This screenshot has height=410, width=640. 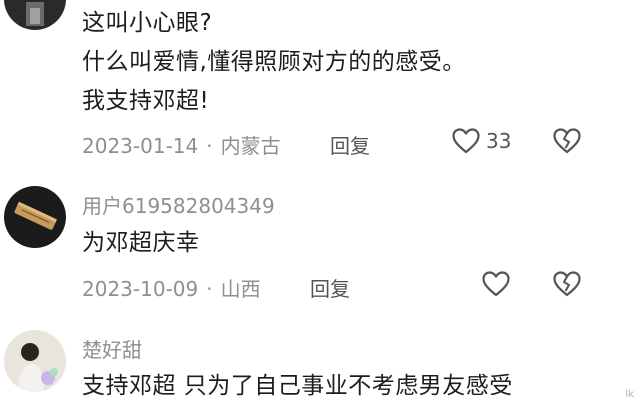 What do you see at coordinates (297, 386) in the screenshot?
I see `comment-text-line: 支持邓超 只为了自己事业不考虑男友感受` at bounding box center [297, 386].